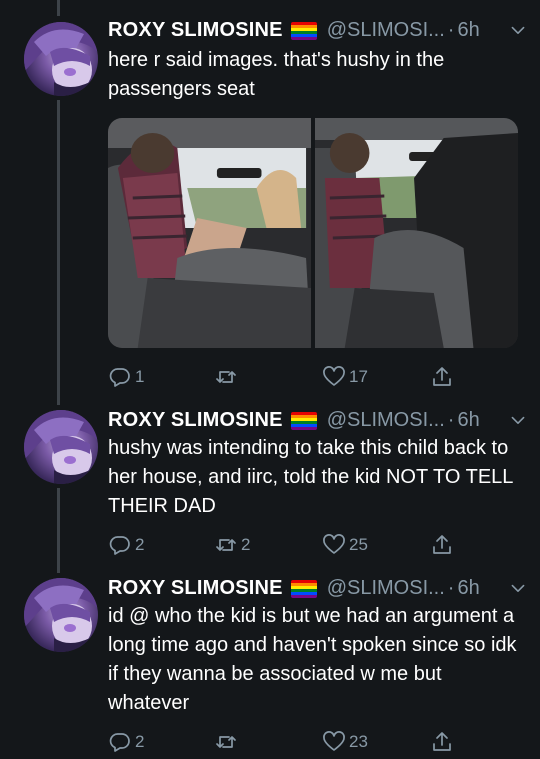 The height and width of the screenshot is (759, 540). Describe the element at coordinates (283, 742) in the screenshot. I see `tweet-actions: 2 23` at that location.